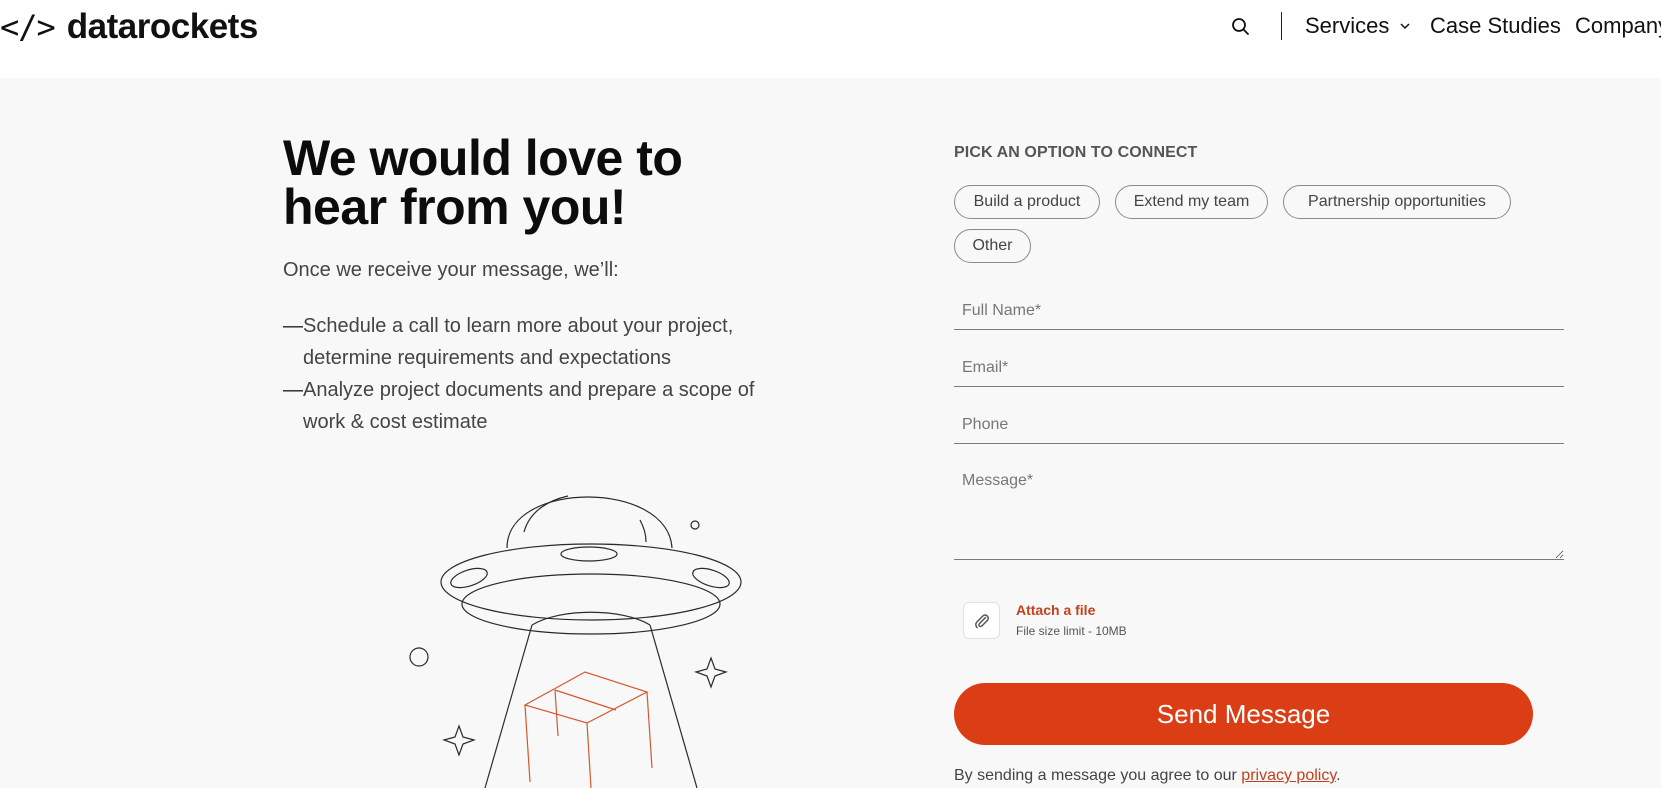  Describe the element at coordinates (1071, 631) in the screenshot. I see `file-size-limit: File size limit - 10MB` at that location.